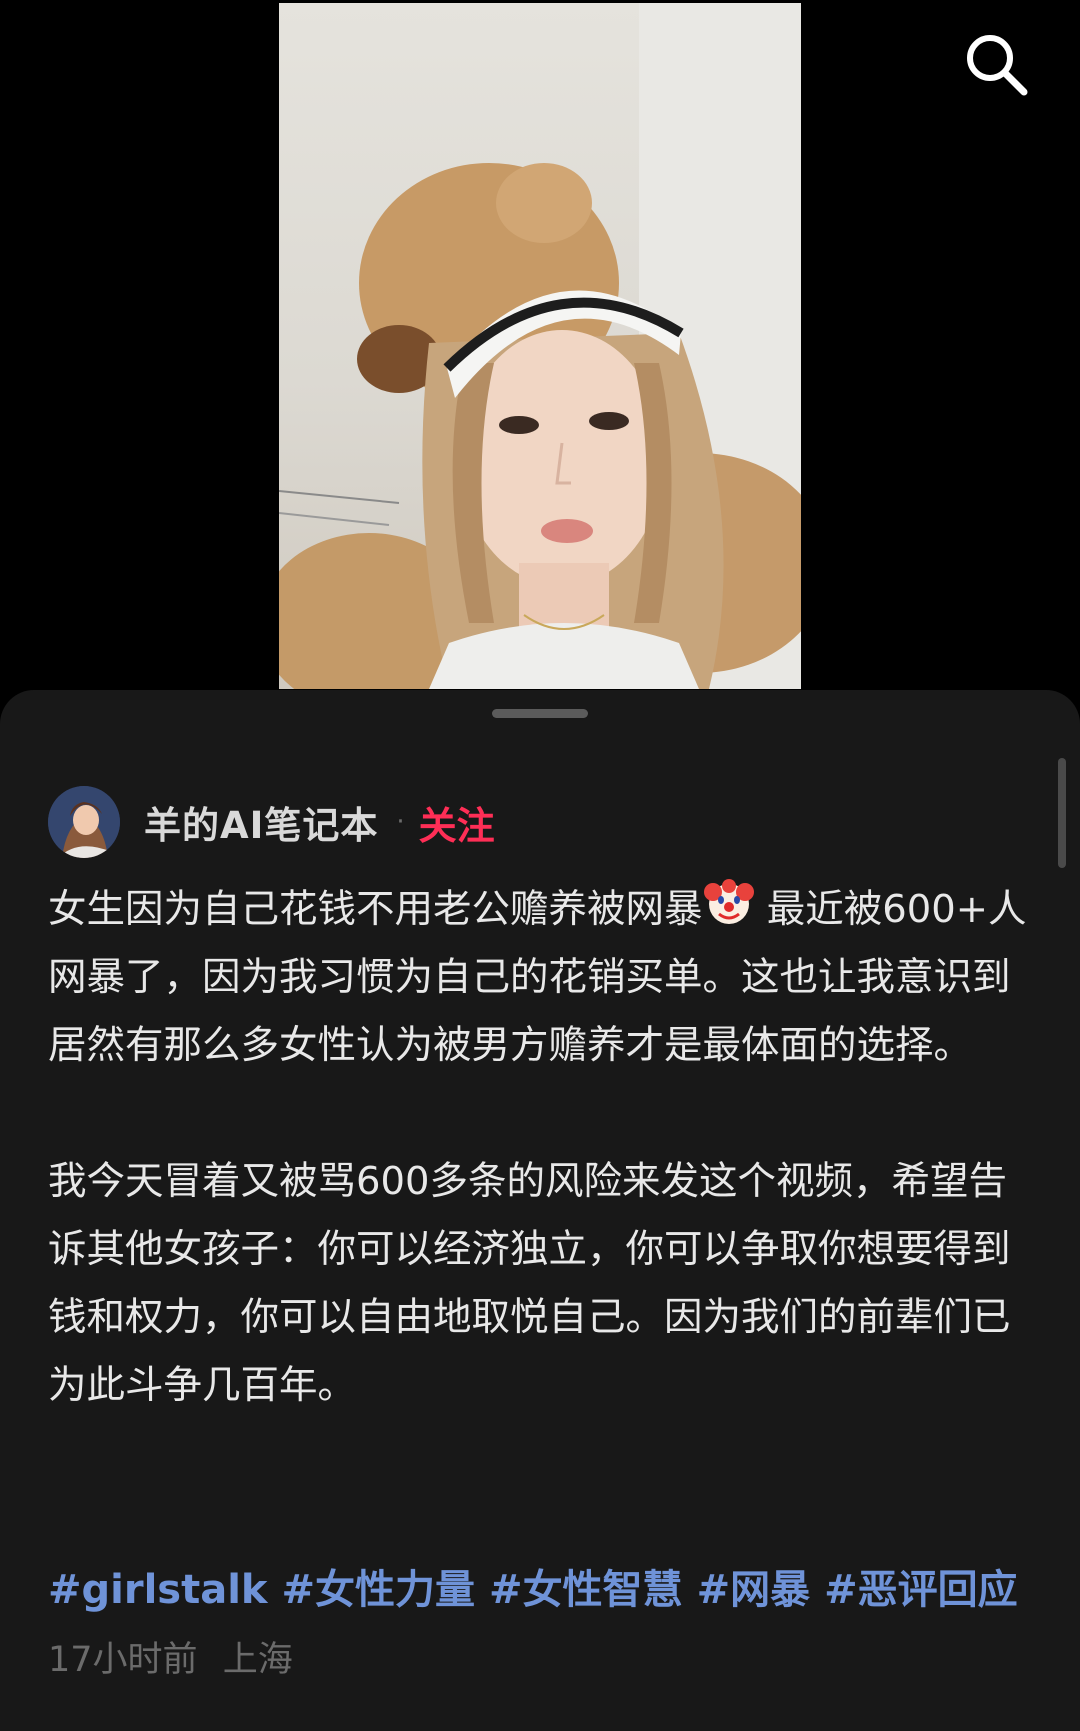  I want to click on hashtag-row: #girlstalk #女性力量 #女性智慧 #网暴 #恶评回应, so click(553, 1590).